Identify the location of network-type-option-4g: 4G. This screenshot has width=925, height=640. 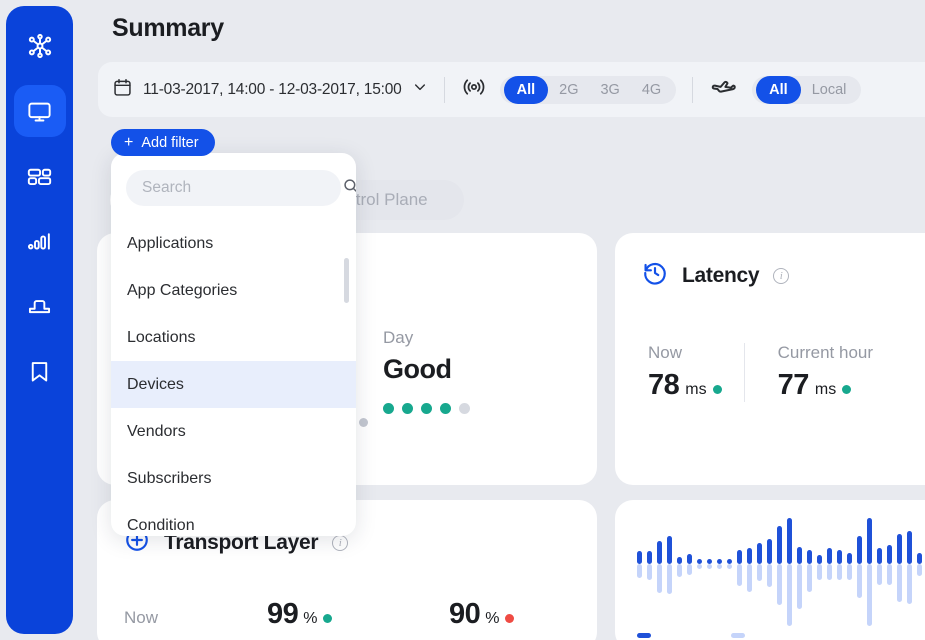
(651, 90).